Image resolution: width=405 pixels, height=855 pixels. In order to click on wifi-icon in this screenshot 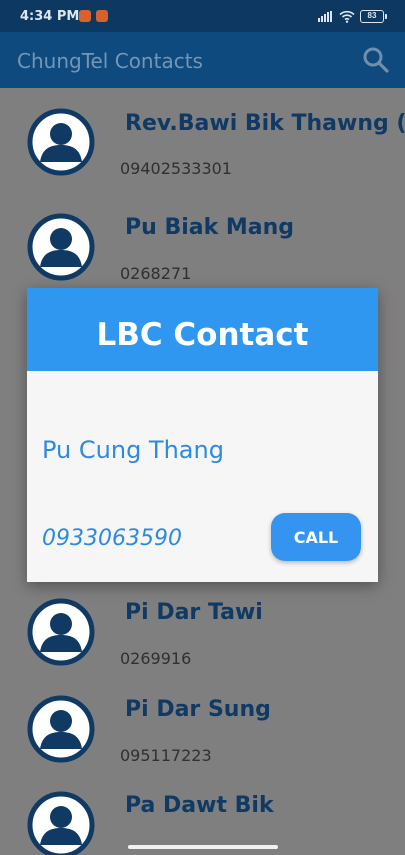, I will do `click(347, 16)`.